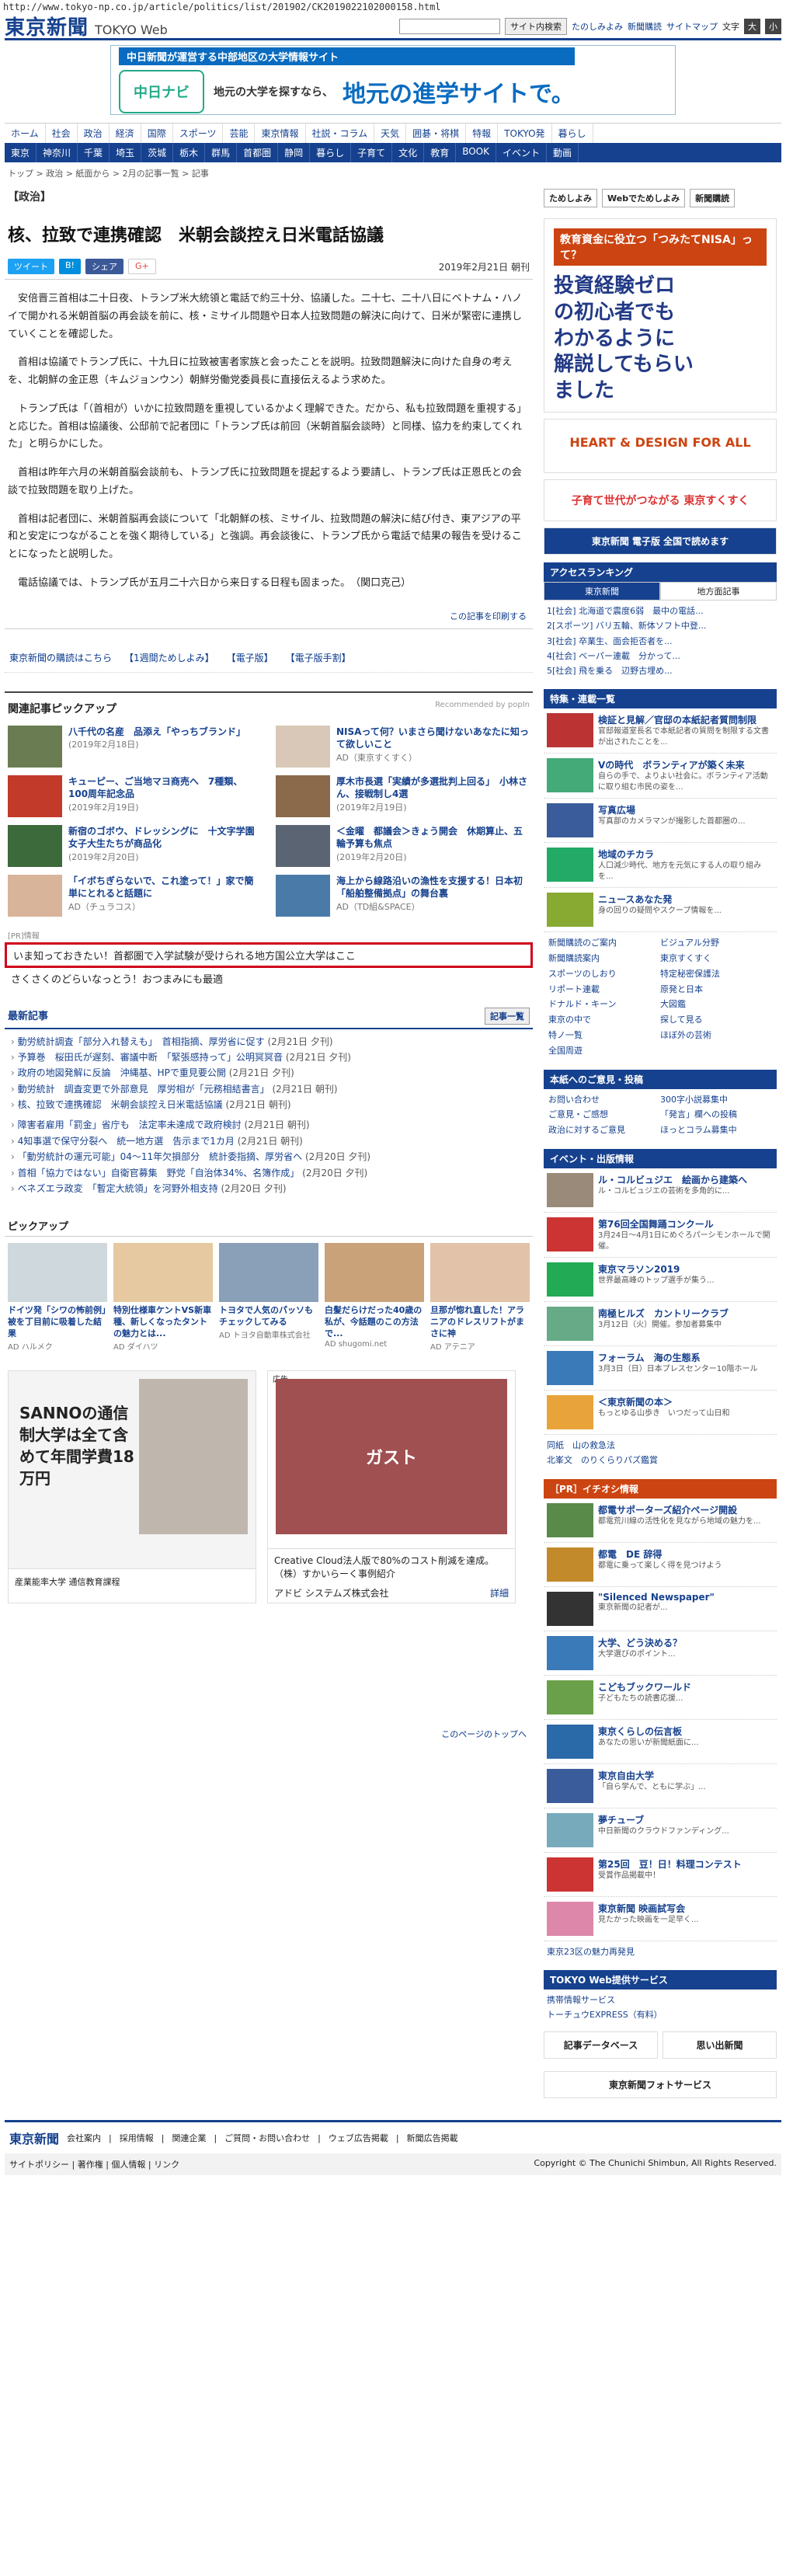 Image resolution: width=786 pixels, height=2576 pixels. Describe the element at coordinates (660, 1460) in the screenshot. I see `side-bottom-link: 北峯文 のりくらりパズ鑑賞` at that location.